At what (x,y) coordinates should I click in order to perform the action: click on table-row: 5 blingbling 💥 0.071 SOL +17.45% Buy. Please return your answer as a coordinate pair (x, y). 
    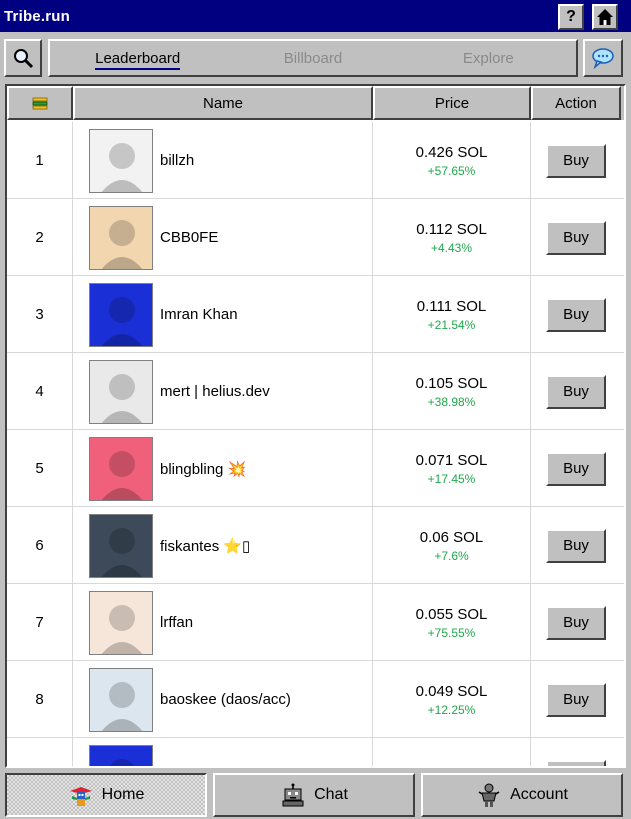
    Looking at the image, I should click on (315, 468).